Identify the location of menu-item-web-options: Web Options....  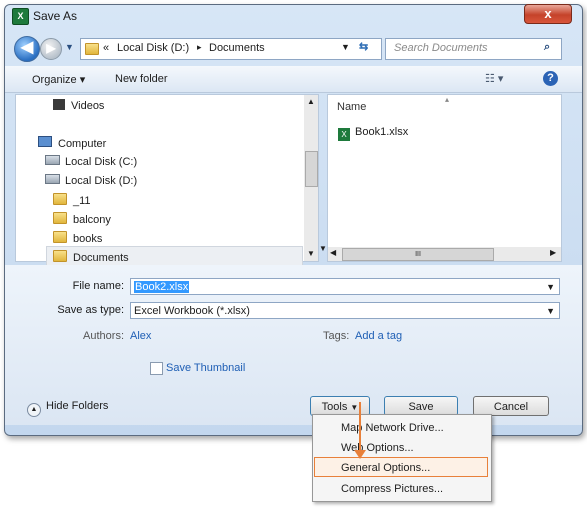
(377, 448).